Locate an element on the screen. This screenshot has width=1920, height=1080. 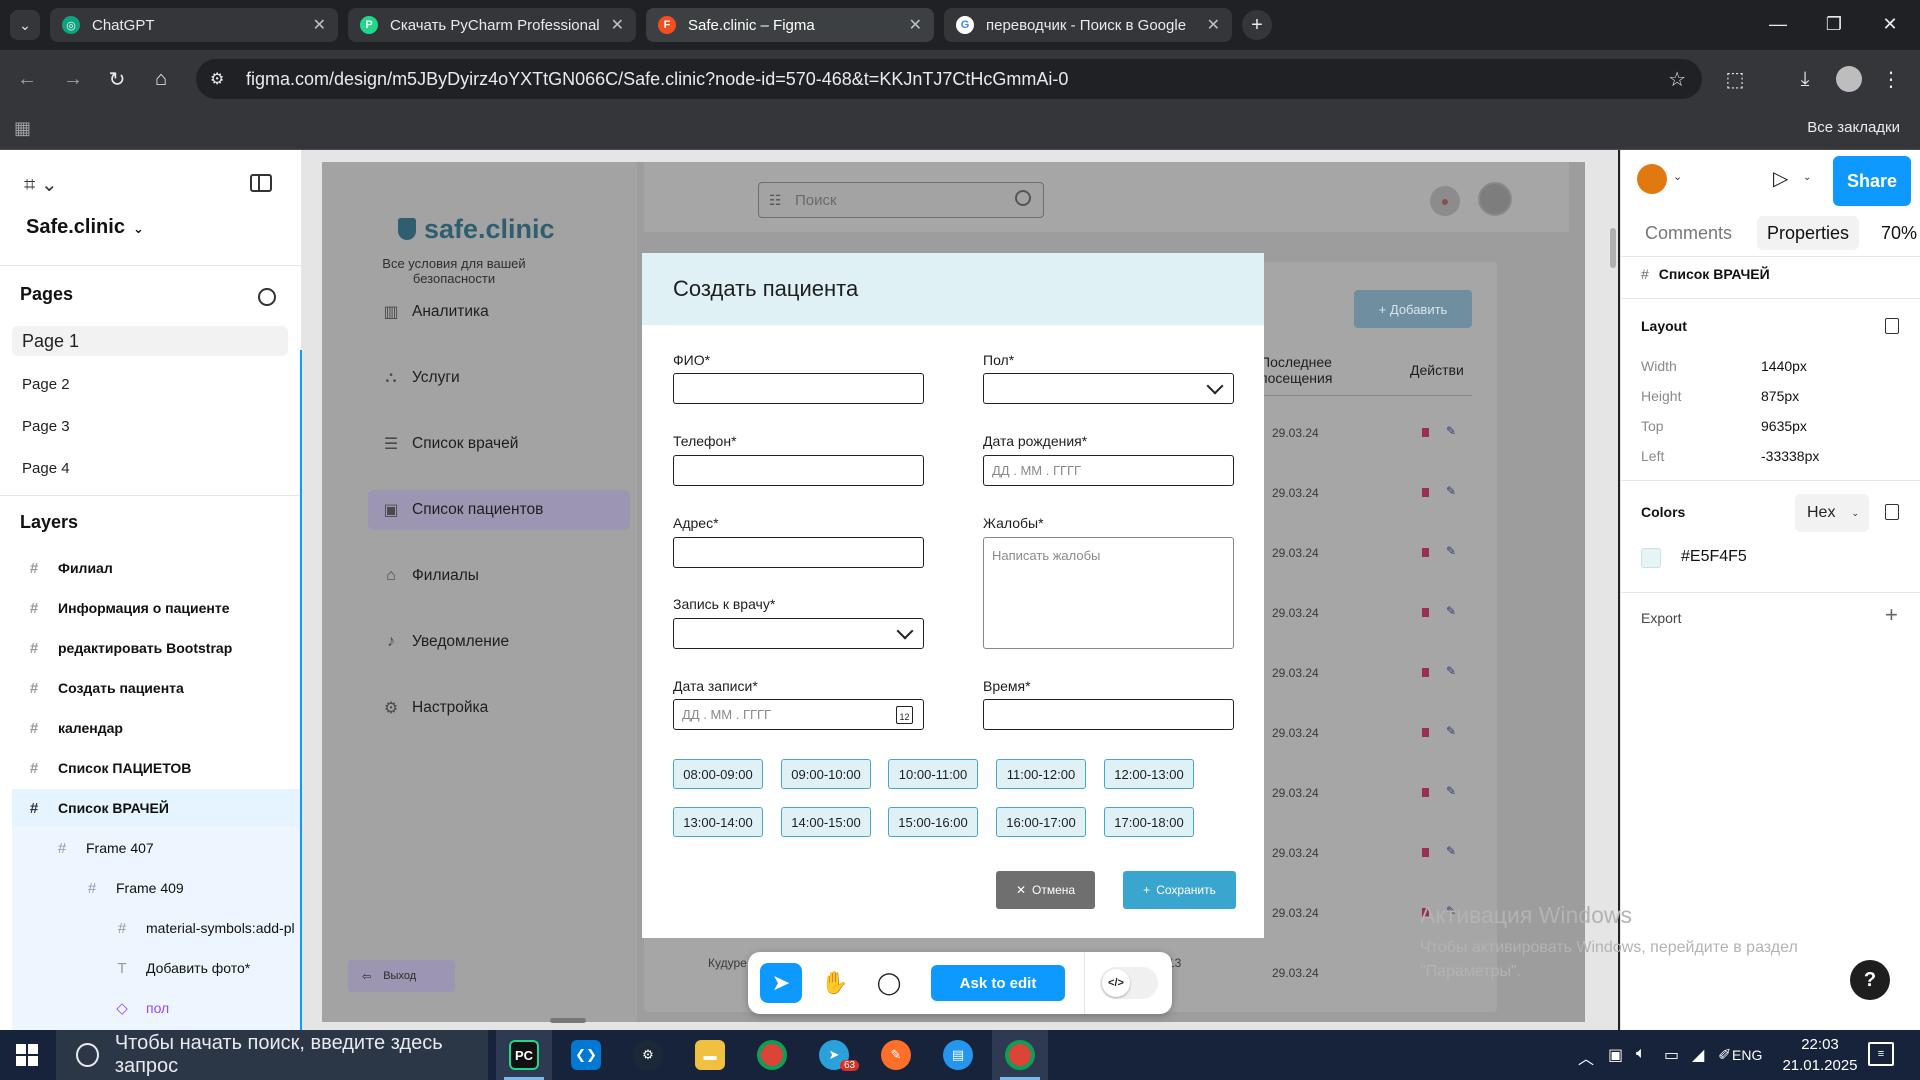
windows-start-icon is located at coordinates (27, 1055).